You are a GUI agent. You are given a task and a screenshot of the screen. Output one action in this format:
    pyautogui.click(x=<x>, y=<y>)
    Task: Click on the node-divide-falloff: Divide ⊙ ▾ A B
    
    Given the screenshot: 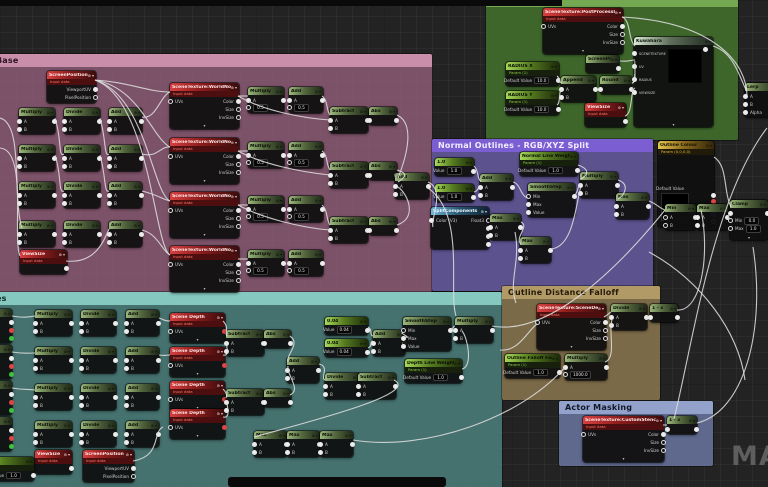 What is the action you would take?
    pyautogui.click(x=629, y=317)
    